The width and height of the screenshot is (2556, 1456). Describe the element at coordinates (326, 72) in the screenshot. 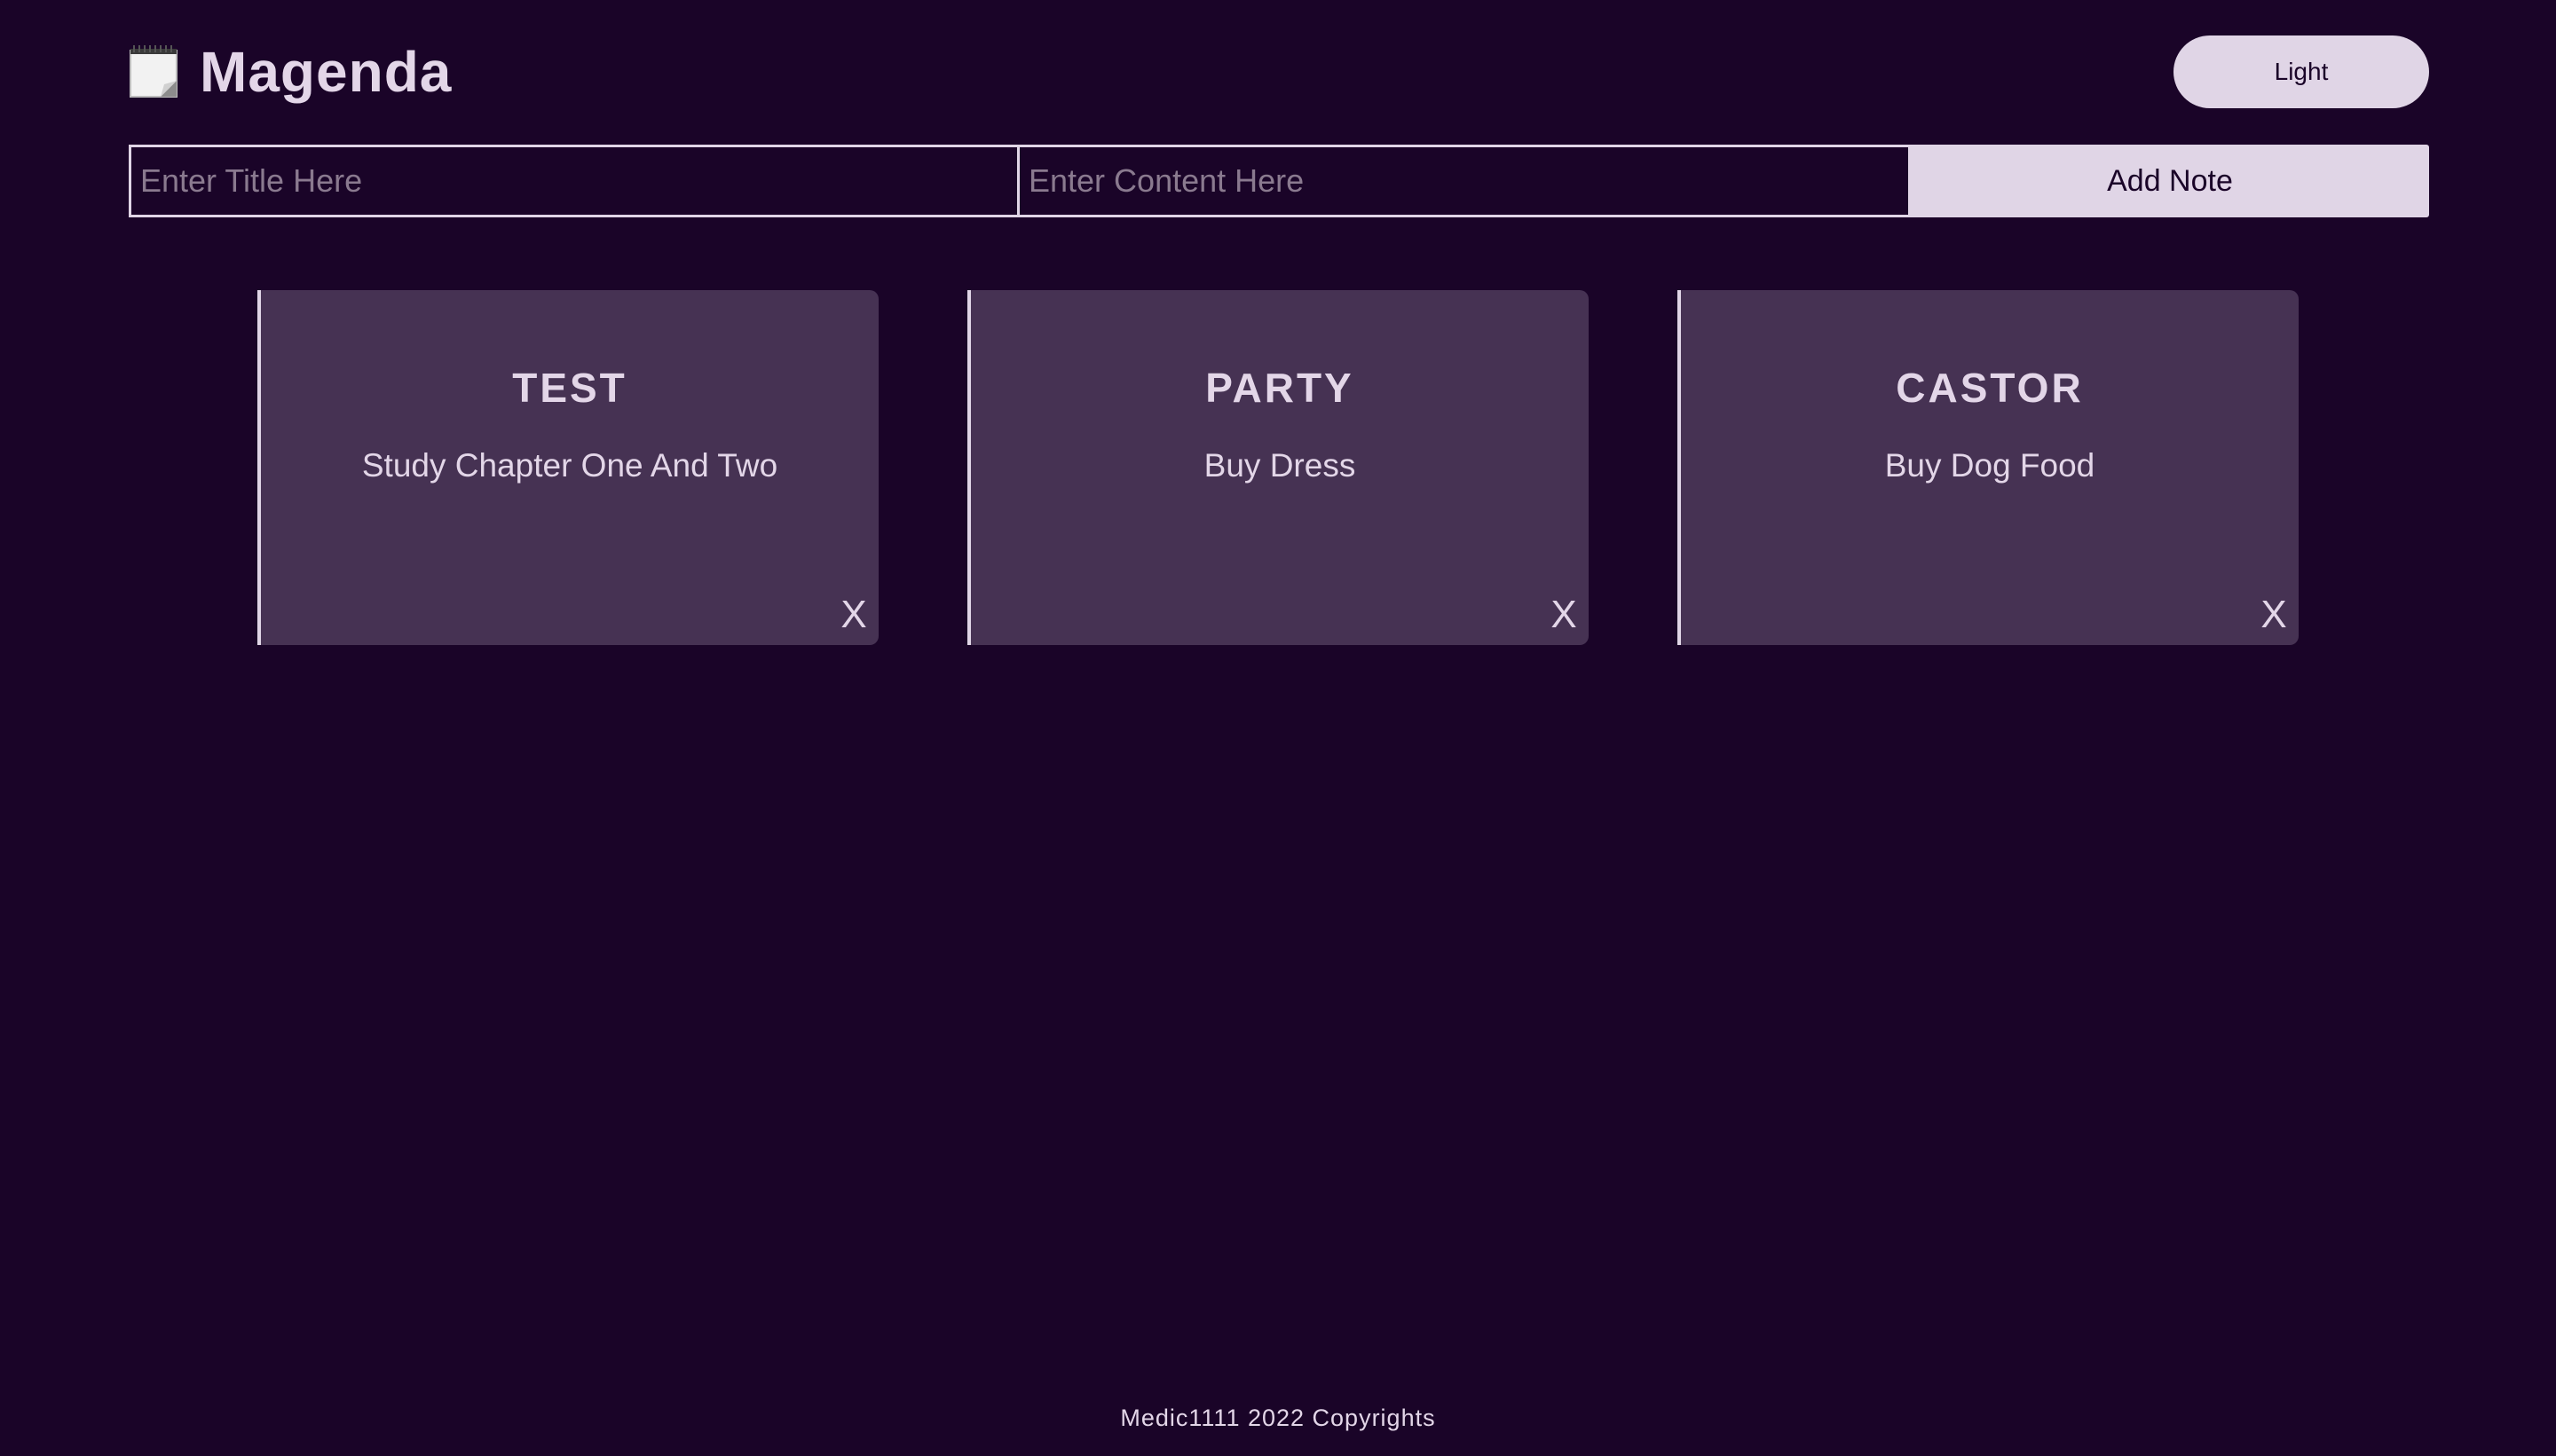

I see `app-title: Magenda` at that location.